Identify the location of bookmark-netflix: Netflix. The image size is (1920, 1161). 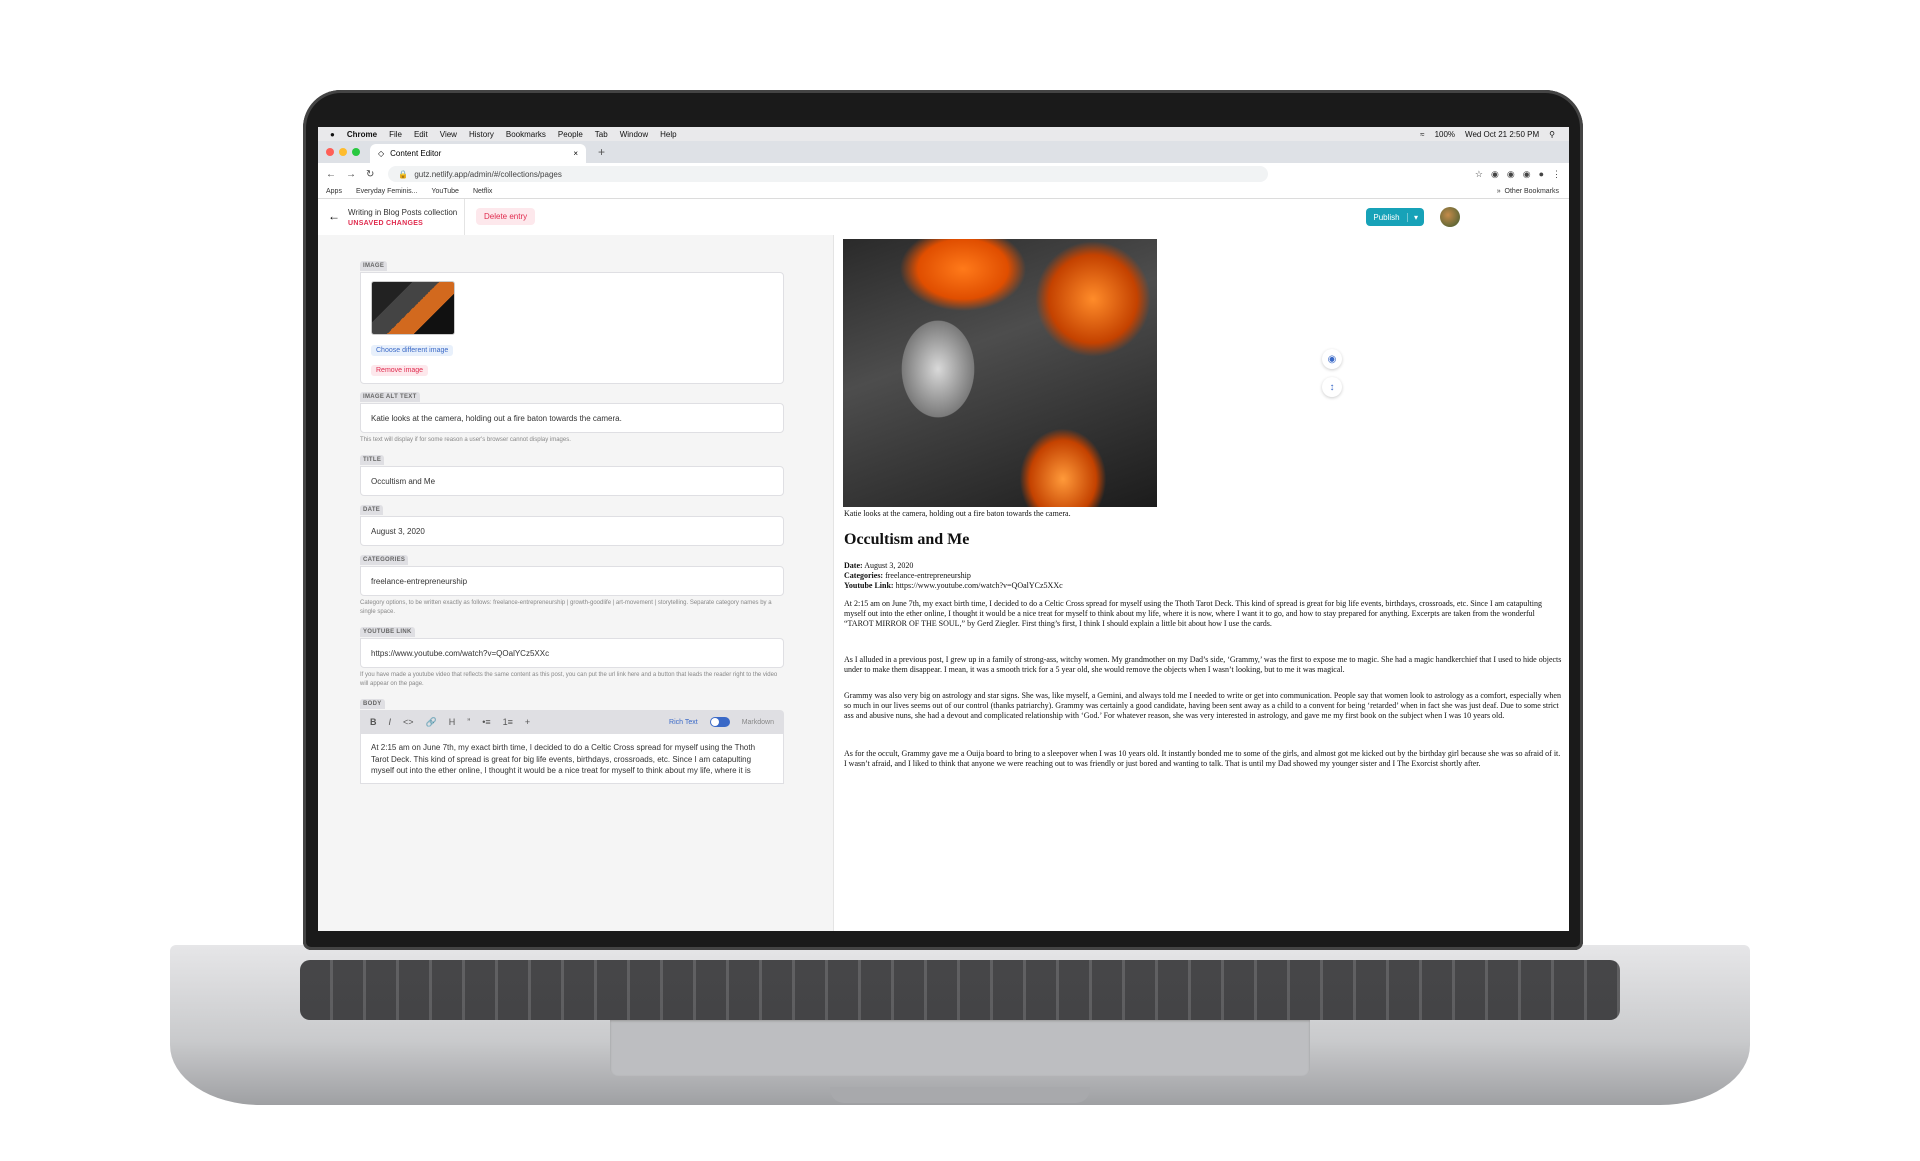
(482, 191).